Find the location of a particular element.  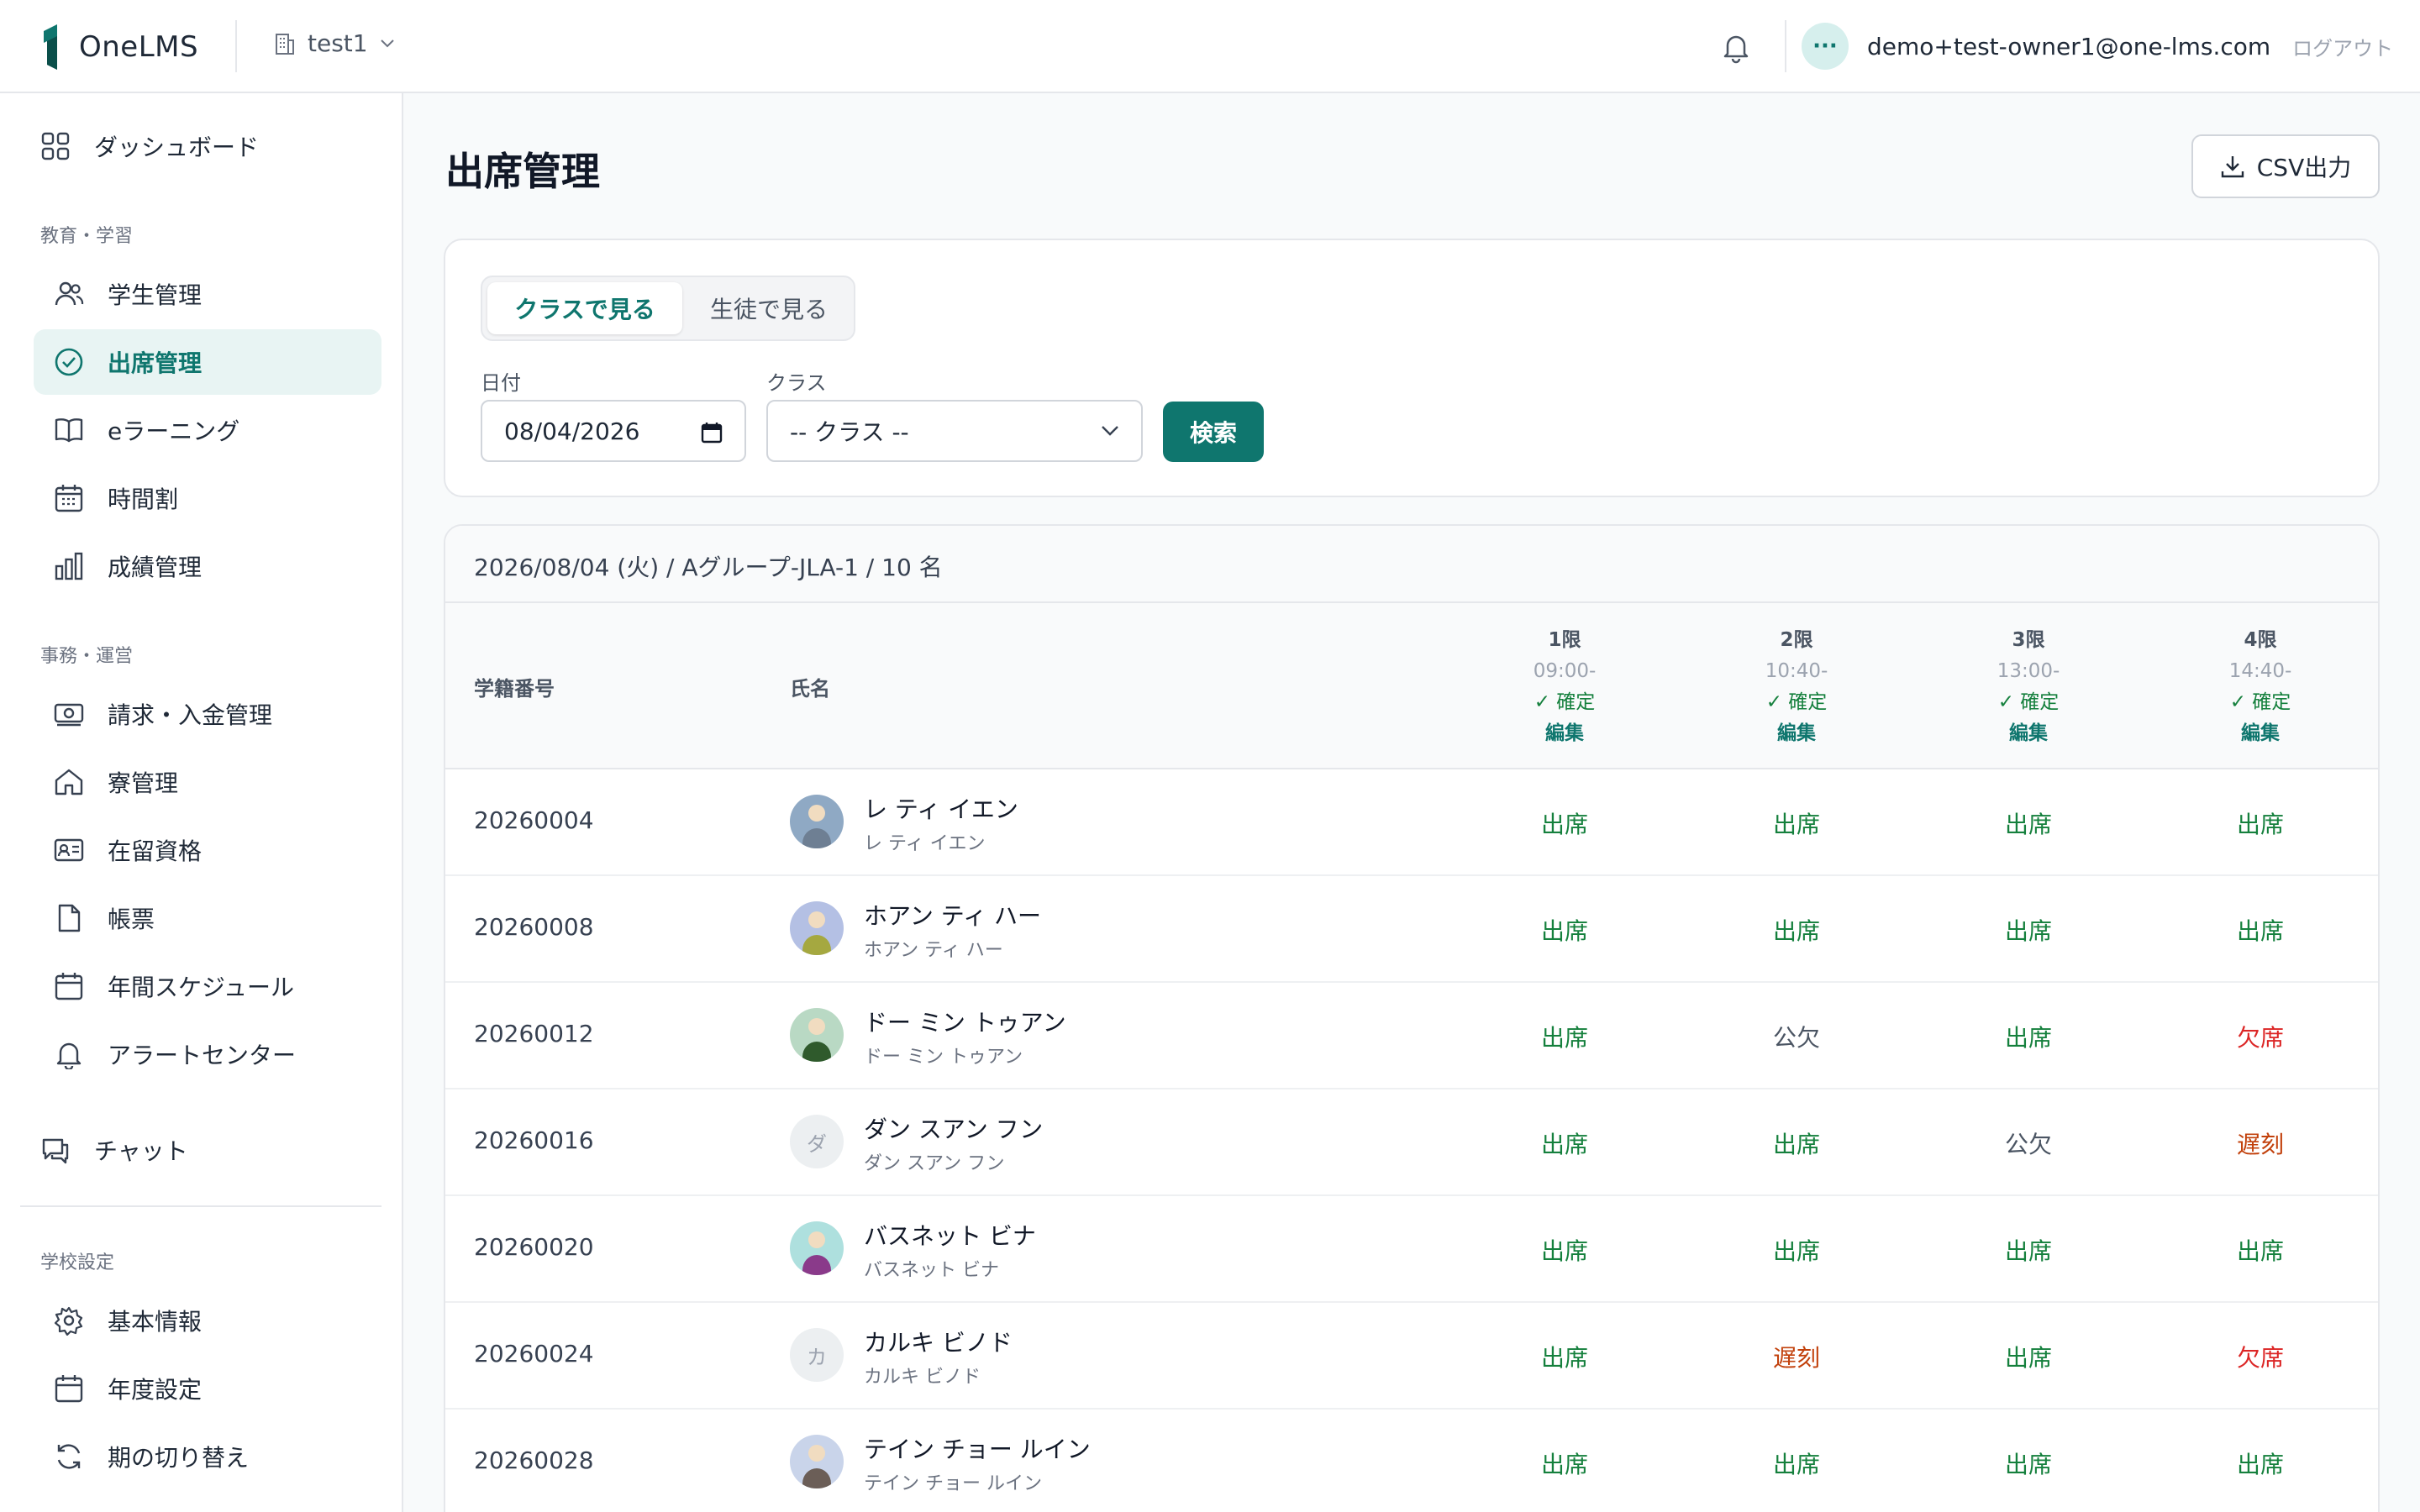

student-avatar is located at coordinates (817, 1461).